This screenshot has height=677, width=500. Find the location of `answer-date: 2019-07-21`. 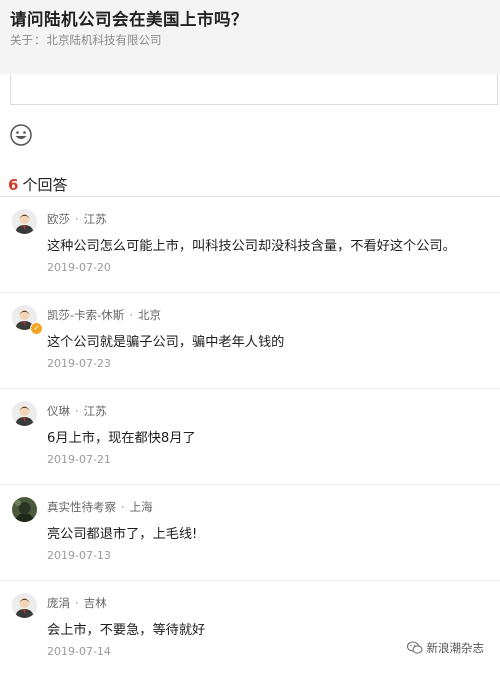

answer-date: 2019-07-21 is located at coordinates (79, 459).